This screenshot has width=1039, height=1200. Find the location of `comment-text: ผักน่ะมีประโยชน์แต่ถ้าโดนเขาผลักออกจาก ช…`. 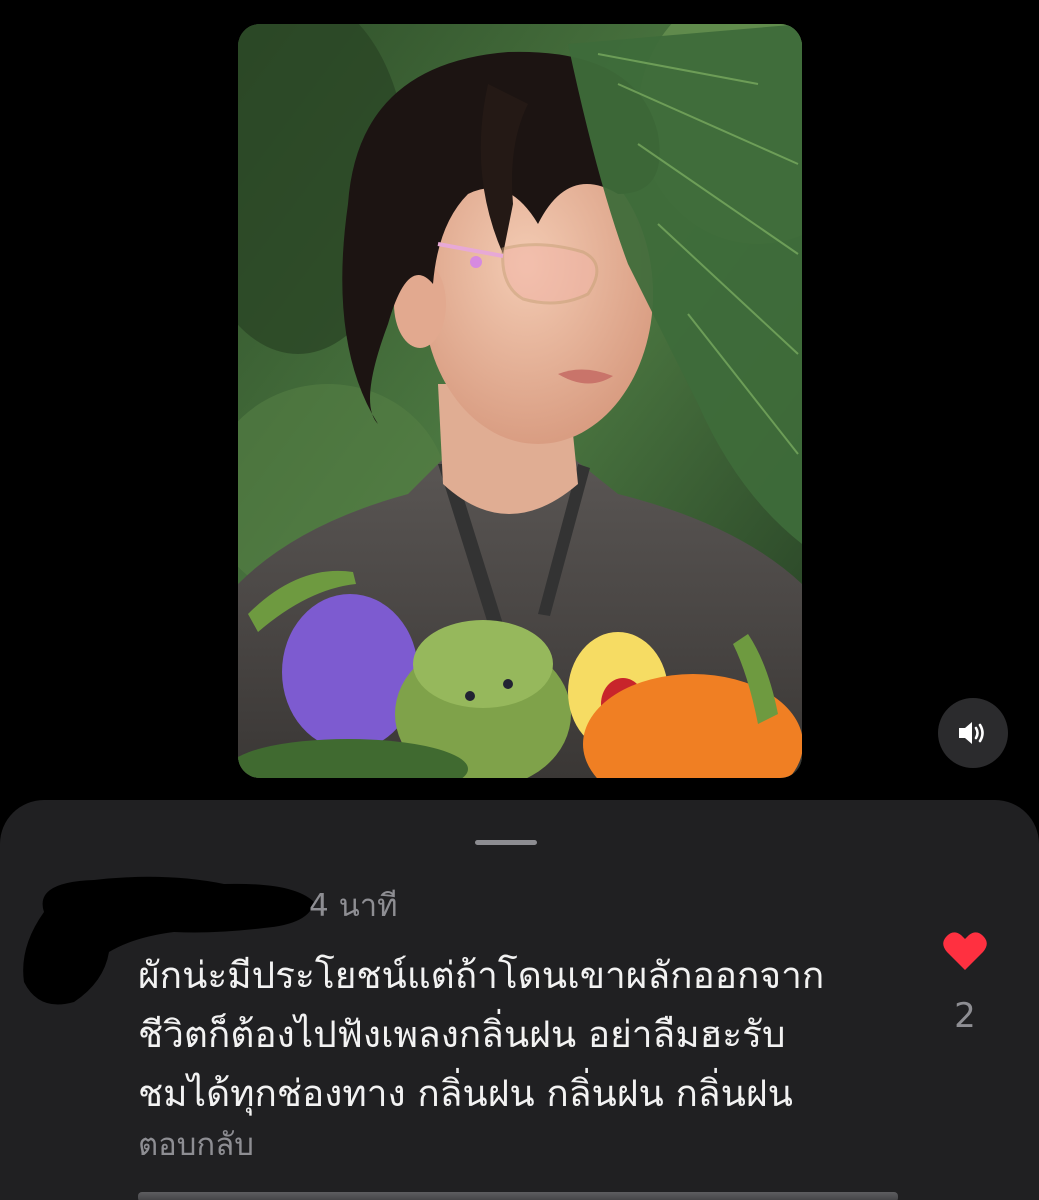

comment-text: ผักน่ะมีประโยชน์แต่ถ้าโดนเขาผลักออกจาก ช… is located at coordinates (533, 1034).